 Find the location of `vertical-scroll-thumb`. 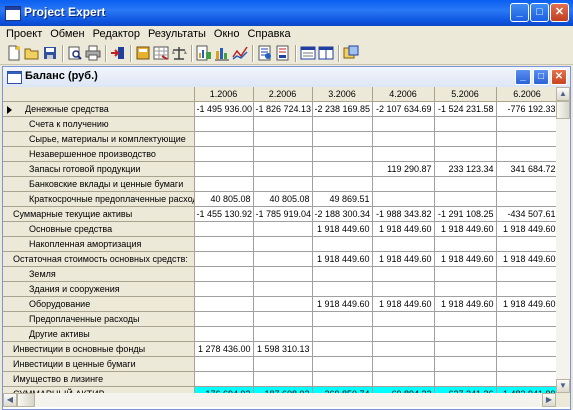

vertical-scroll-thumb is located at coordinates (563, 110).